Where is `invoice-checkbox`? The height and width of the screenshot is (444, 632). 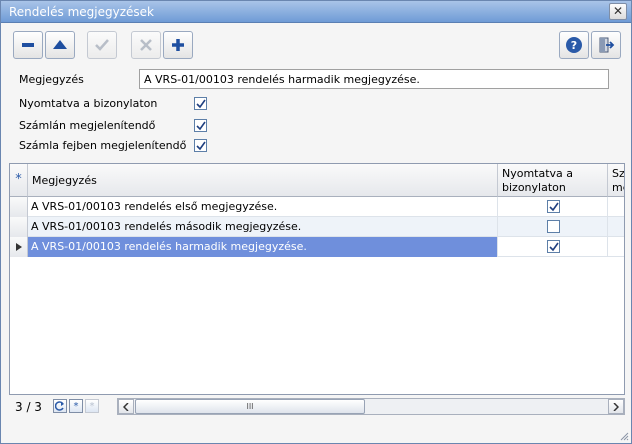 invoice-checkbox is located at coordinates (200, 125).